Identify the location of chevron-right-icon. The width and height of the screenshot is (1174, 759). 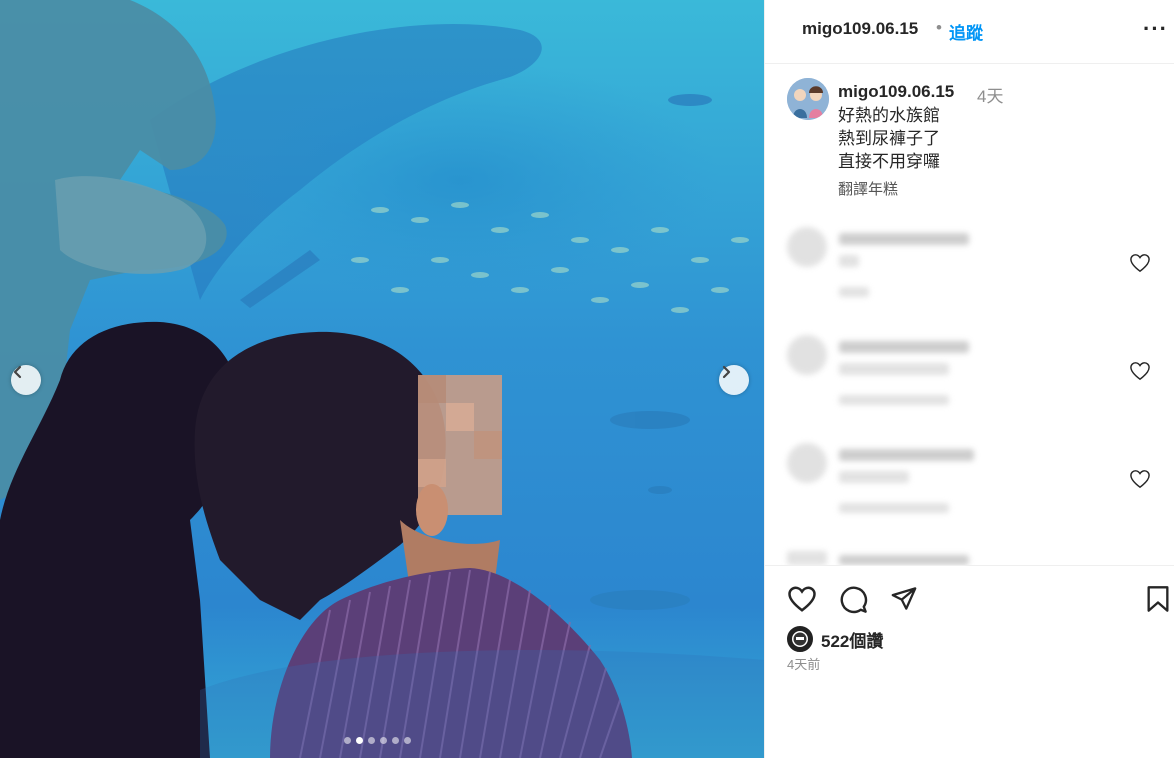
(726, 372).